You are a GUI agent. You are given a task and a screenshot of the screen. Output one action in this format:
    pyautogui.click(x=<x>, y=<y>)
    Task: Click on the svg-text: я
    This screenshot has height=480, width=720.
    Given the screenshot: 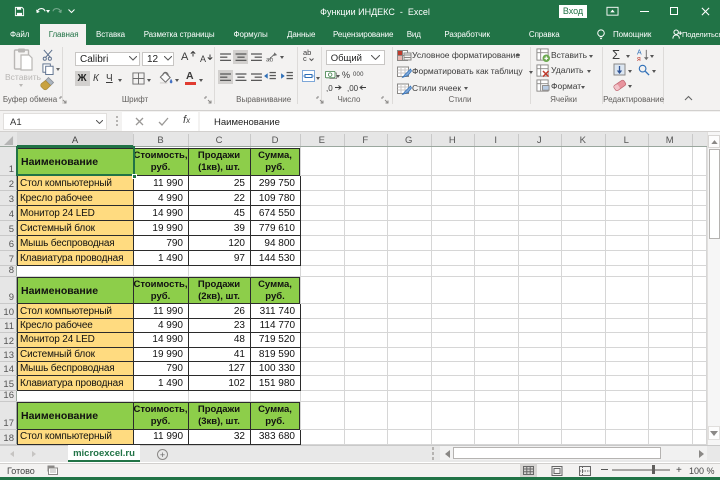 What is the action you would take?
    pyautogui.click(x=639, y=58)
    